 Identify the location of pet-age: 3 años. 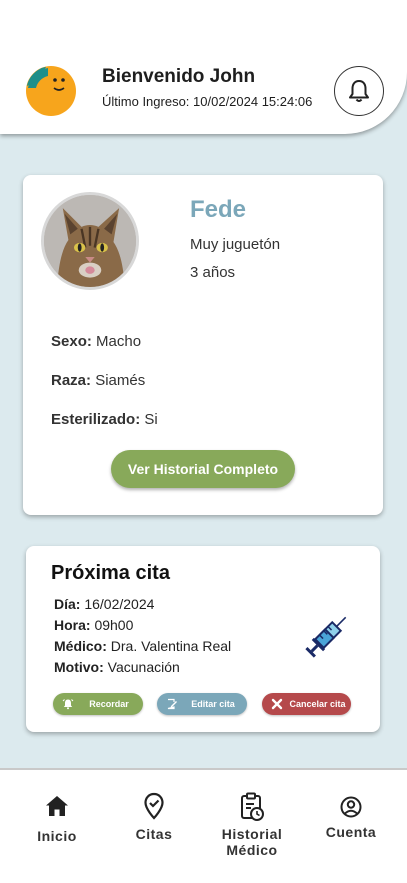
(213, 272).